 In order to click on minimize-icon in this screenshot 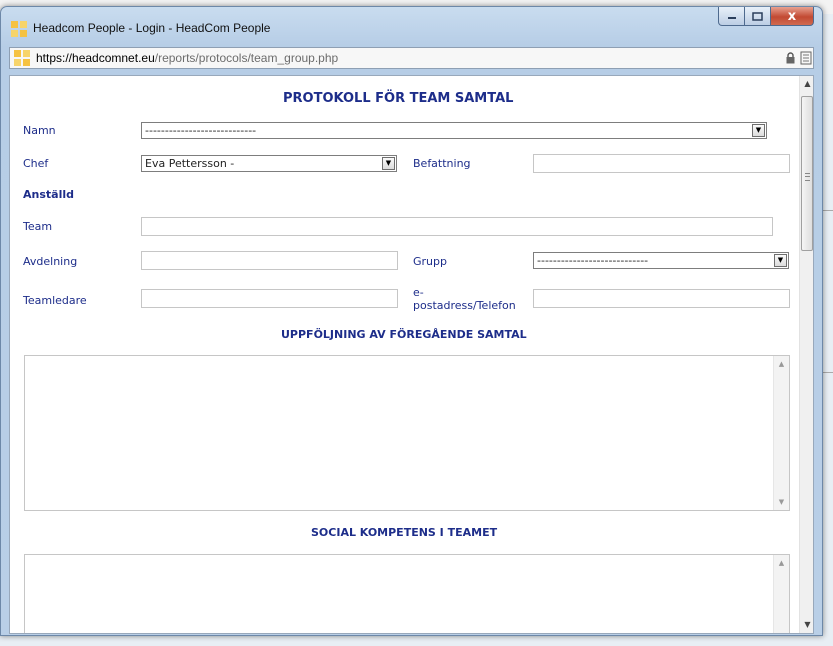, I will do `click(731, 18)`.